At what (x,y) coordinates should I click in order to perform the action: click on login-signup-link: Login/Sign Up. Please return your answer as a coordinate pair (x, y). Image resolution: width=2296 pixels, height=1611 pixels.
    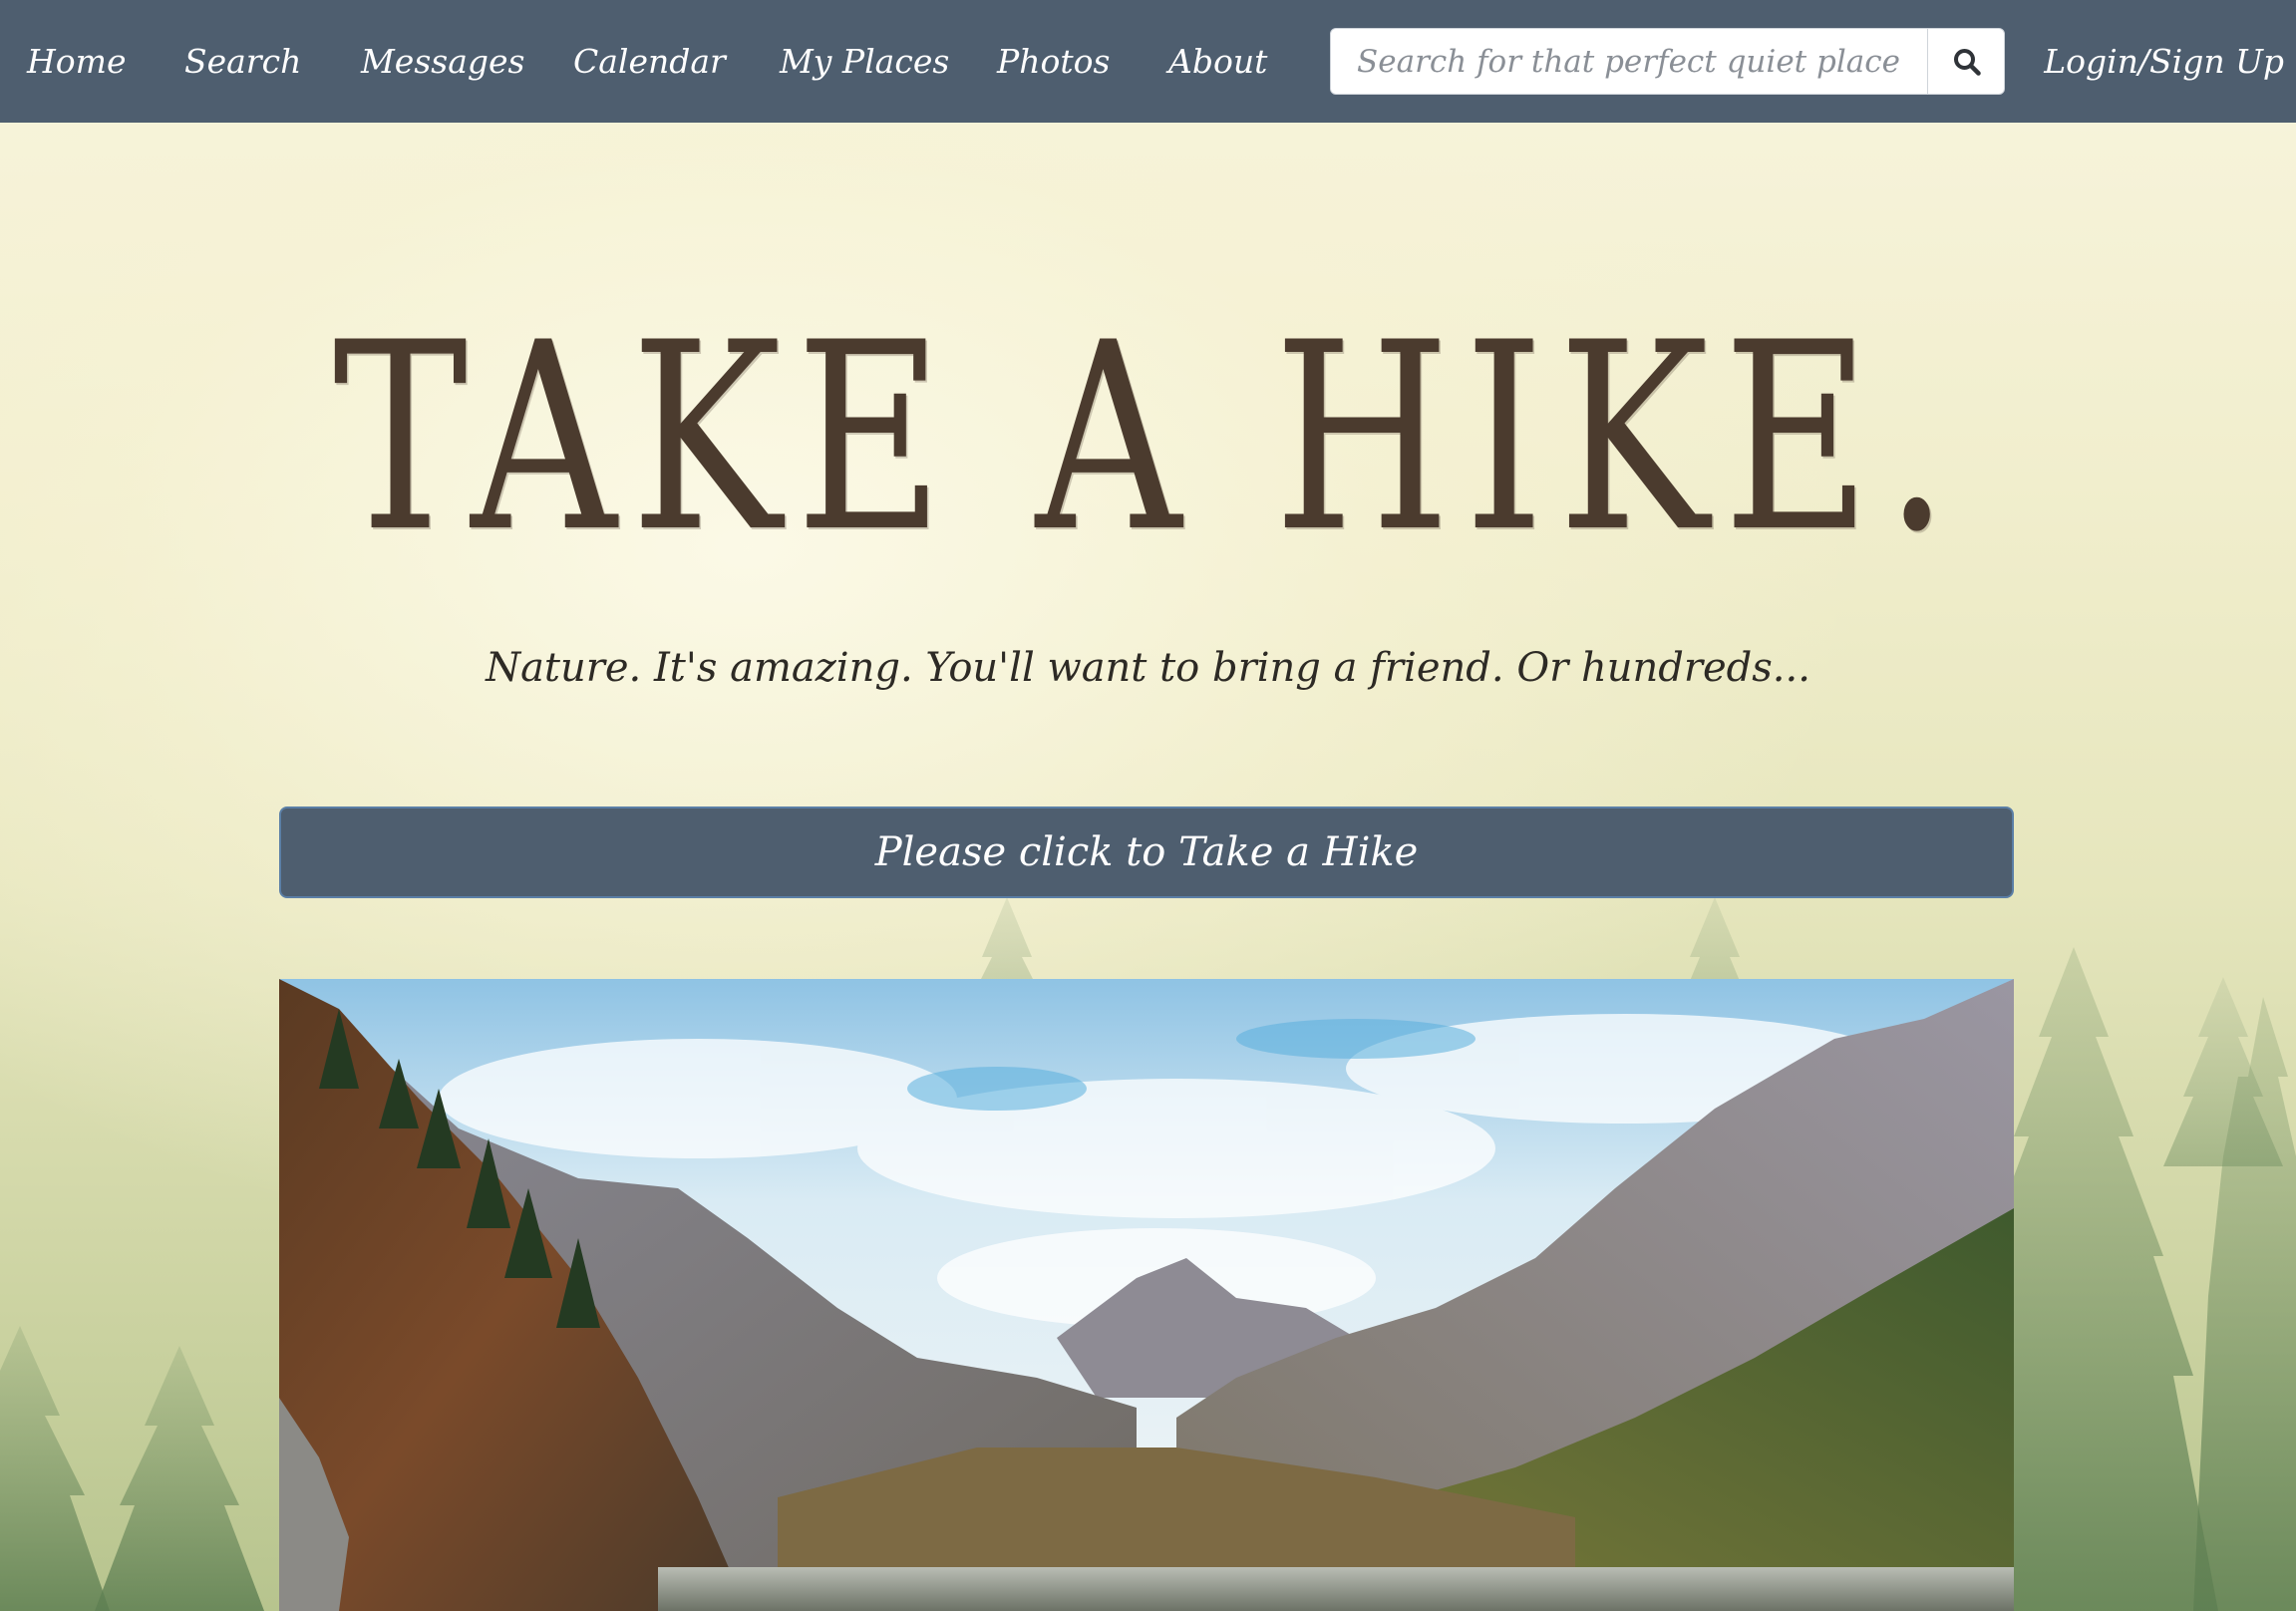
    Looking at the image, I should click on (2164, 62).